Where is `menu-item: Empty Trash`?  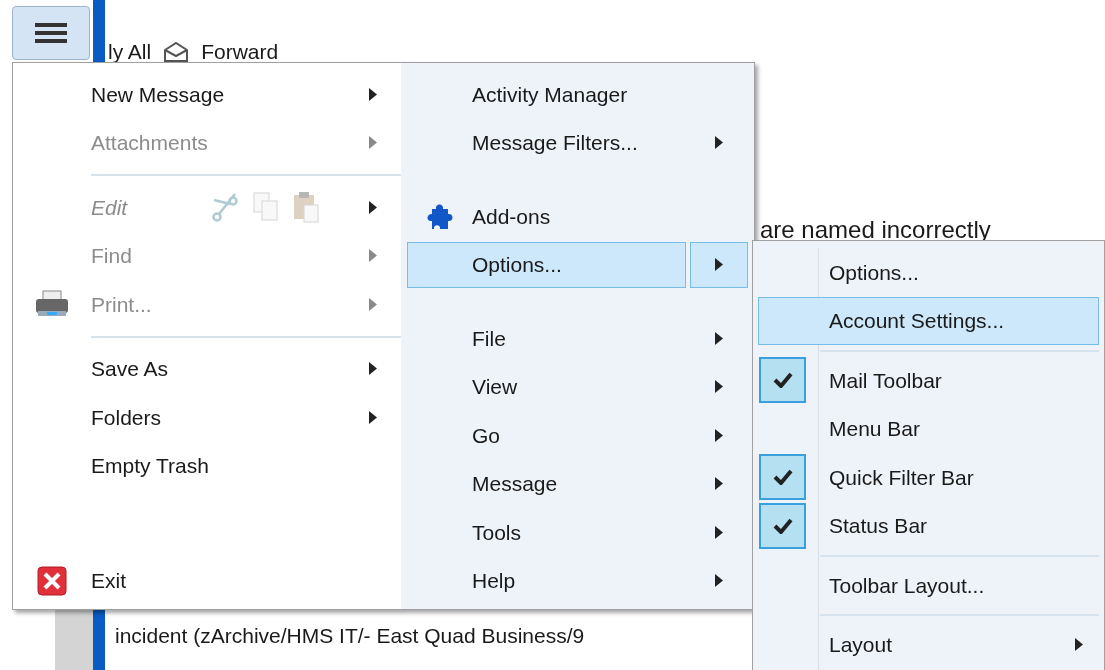 menu-item: Empty Trash is located at coordinates (207, 465).